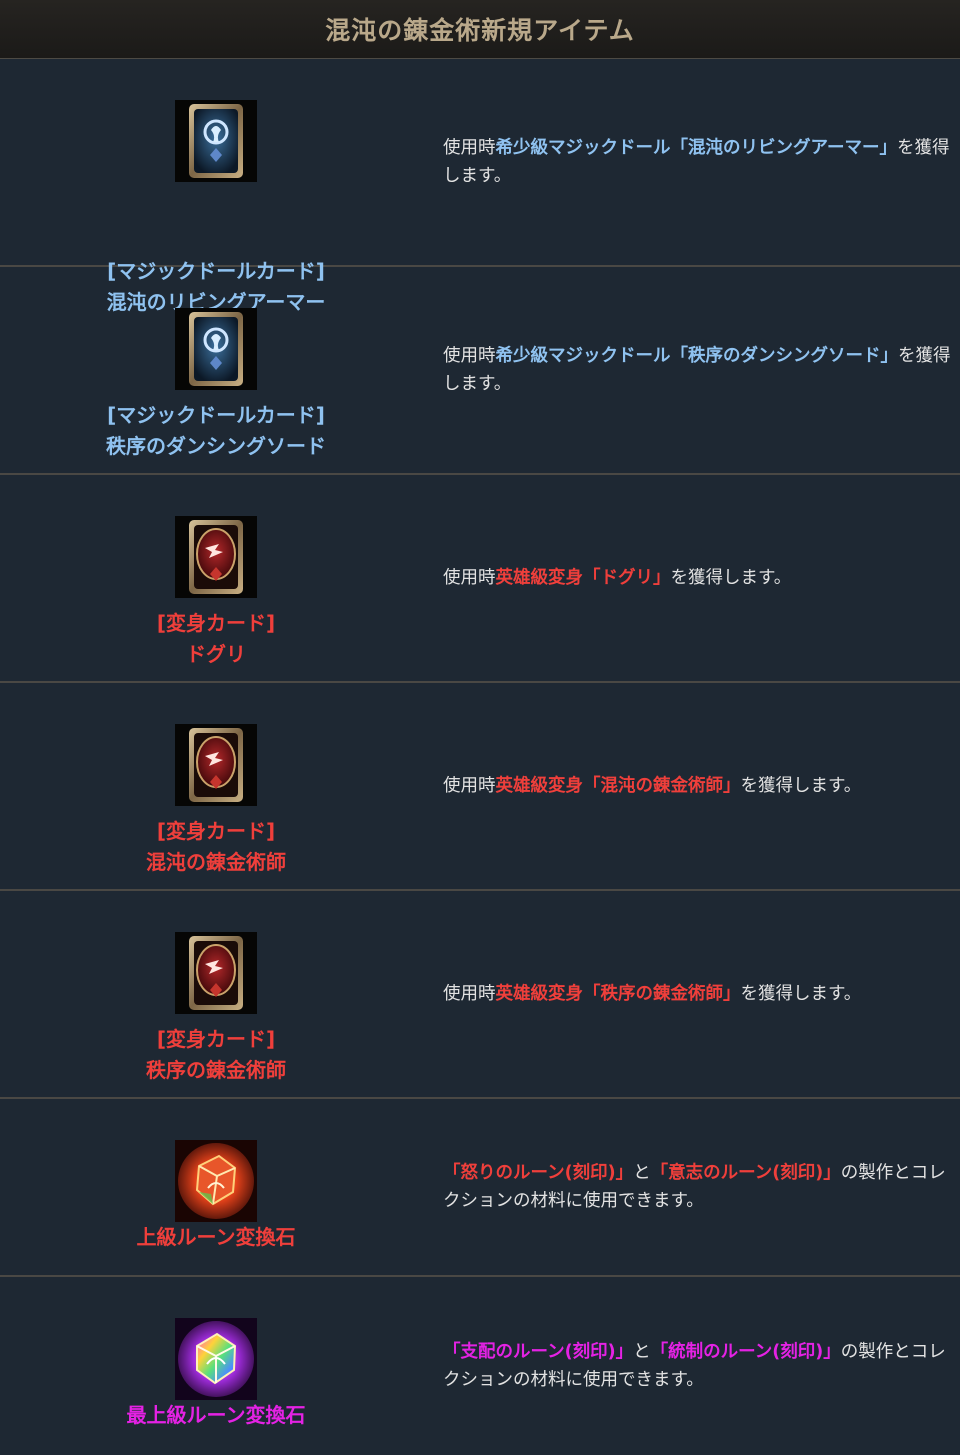 The image size is (960, 1455). Describe the element at coordinates (216, 862) in the screenshot. I see `item-name-line2: 混沌の錬金術師` at that location.